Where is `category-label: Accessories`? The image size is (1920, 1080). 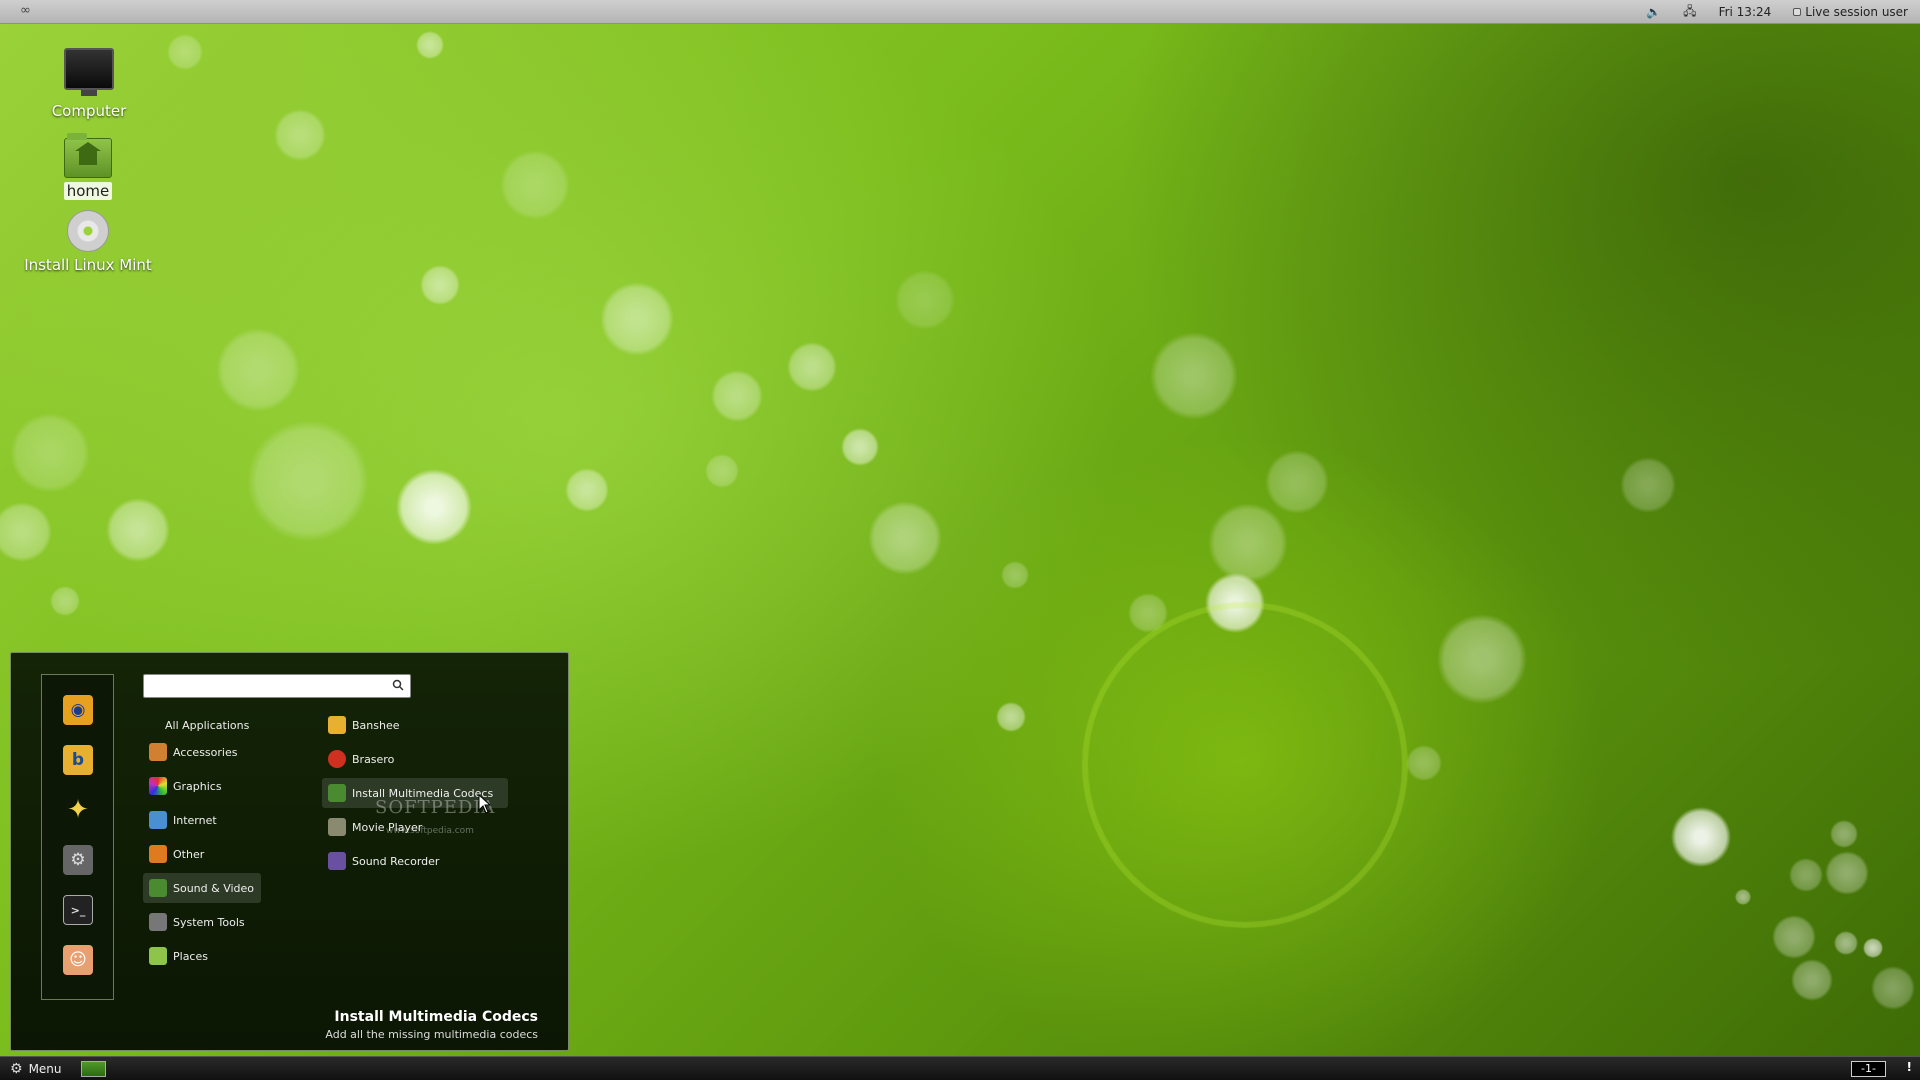 category-label: Accessories is located at coordinates (205, 752).